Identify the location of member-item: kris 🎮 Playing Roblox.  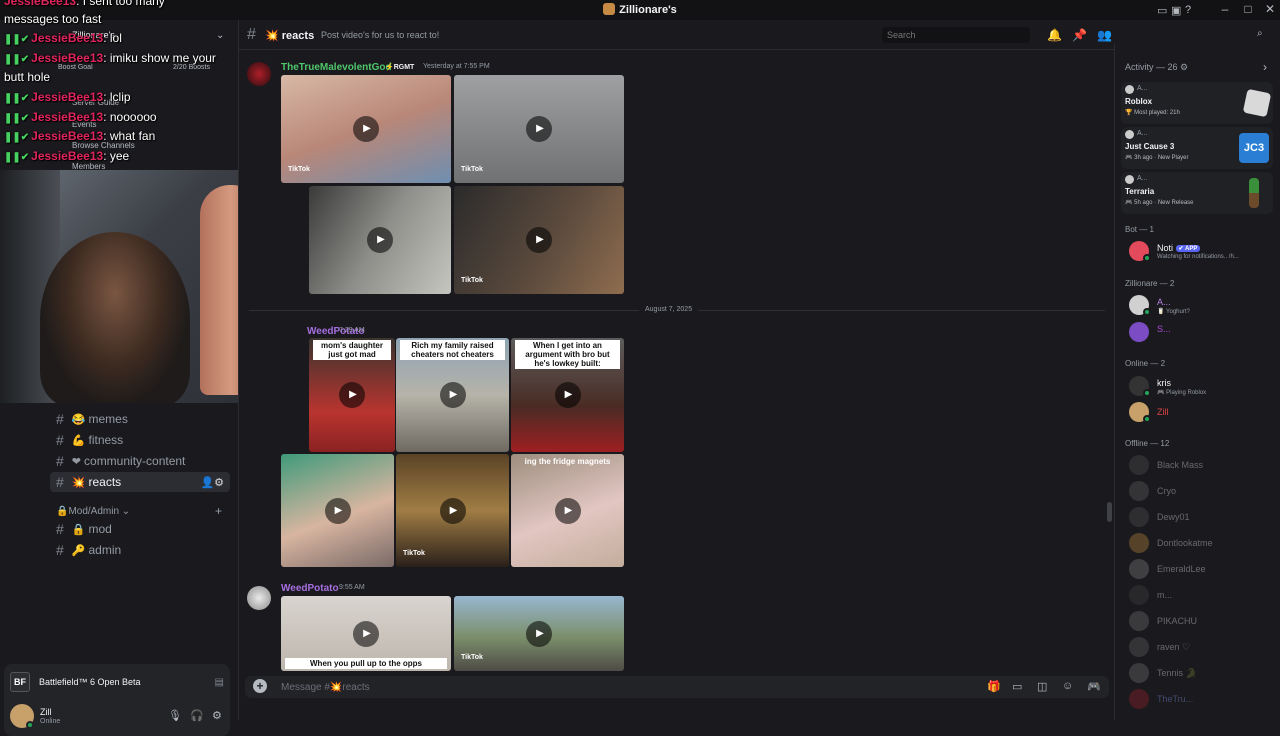
(1200, 386).